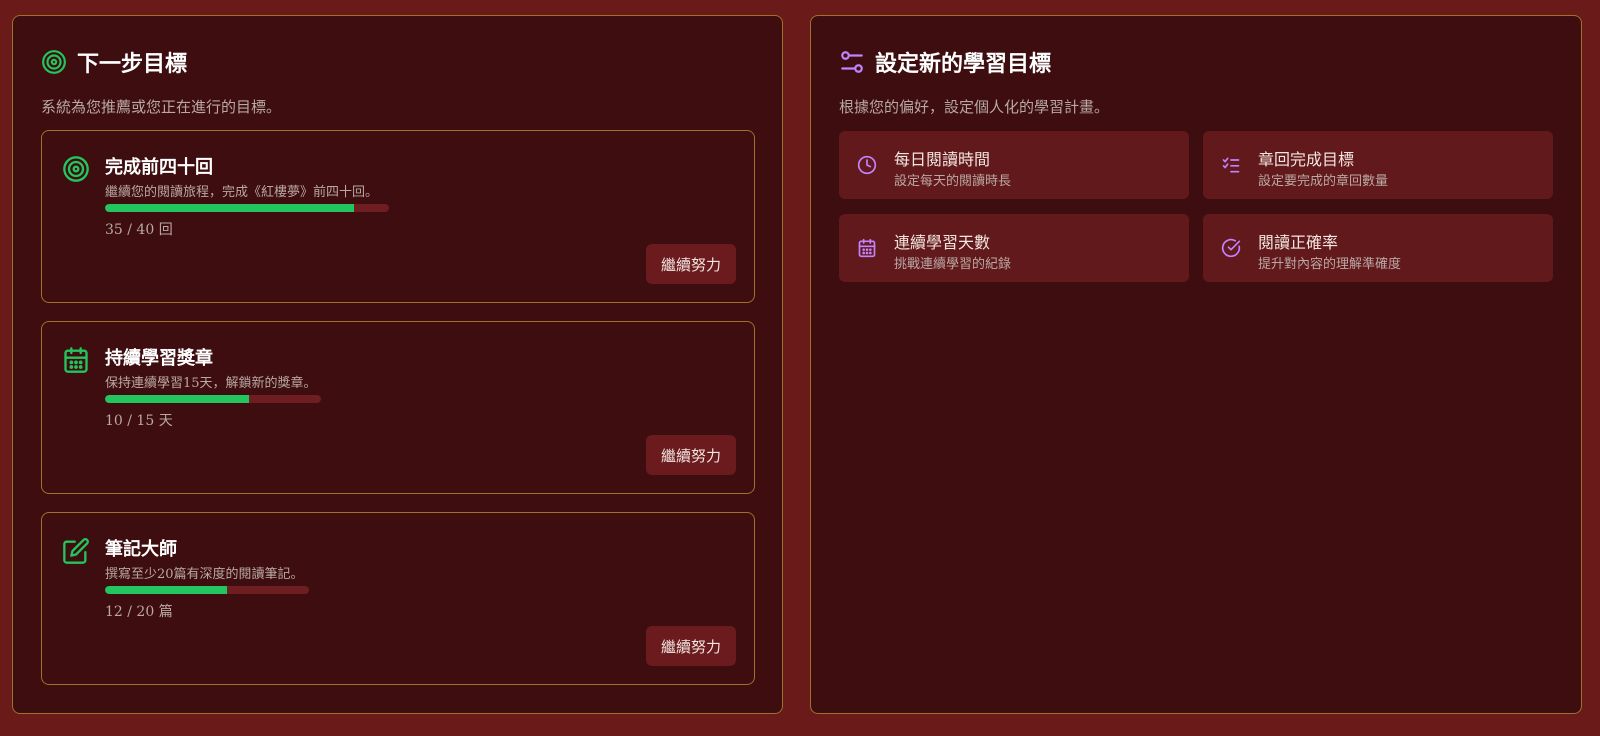 Image resolution: width=1600 pixels, height=736 pixels. What do you see at coordinates (1378, 248) in the screenshot?
I see `option-accuracy: 閱讀正確率 提升對內容的理解準確度` at bounding box center [1378, 248].